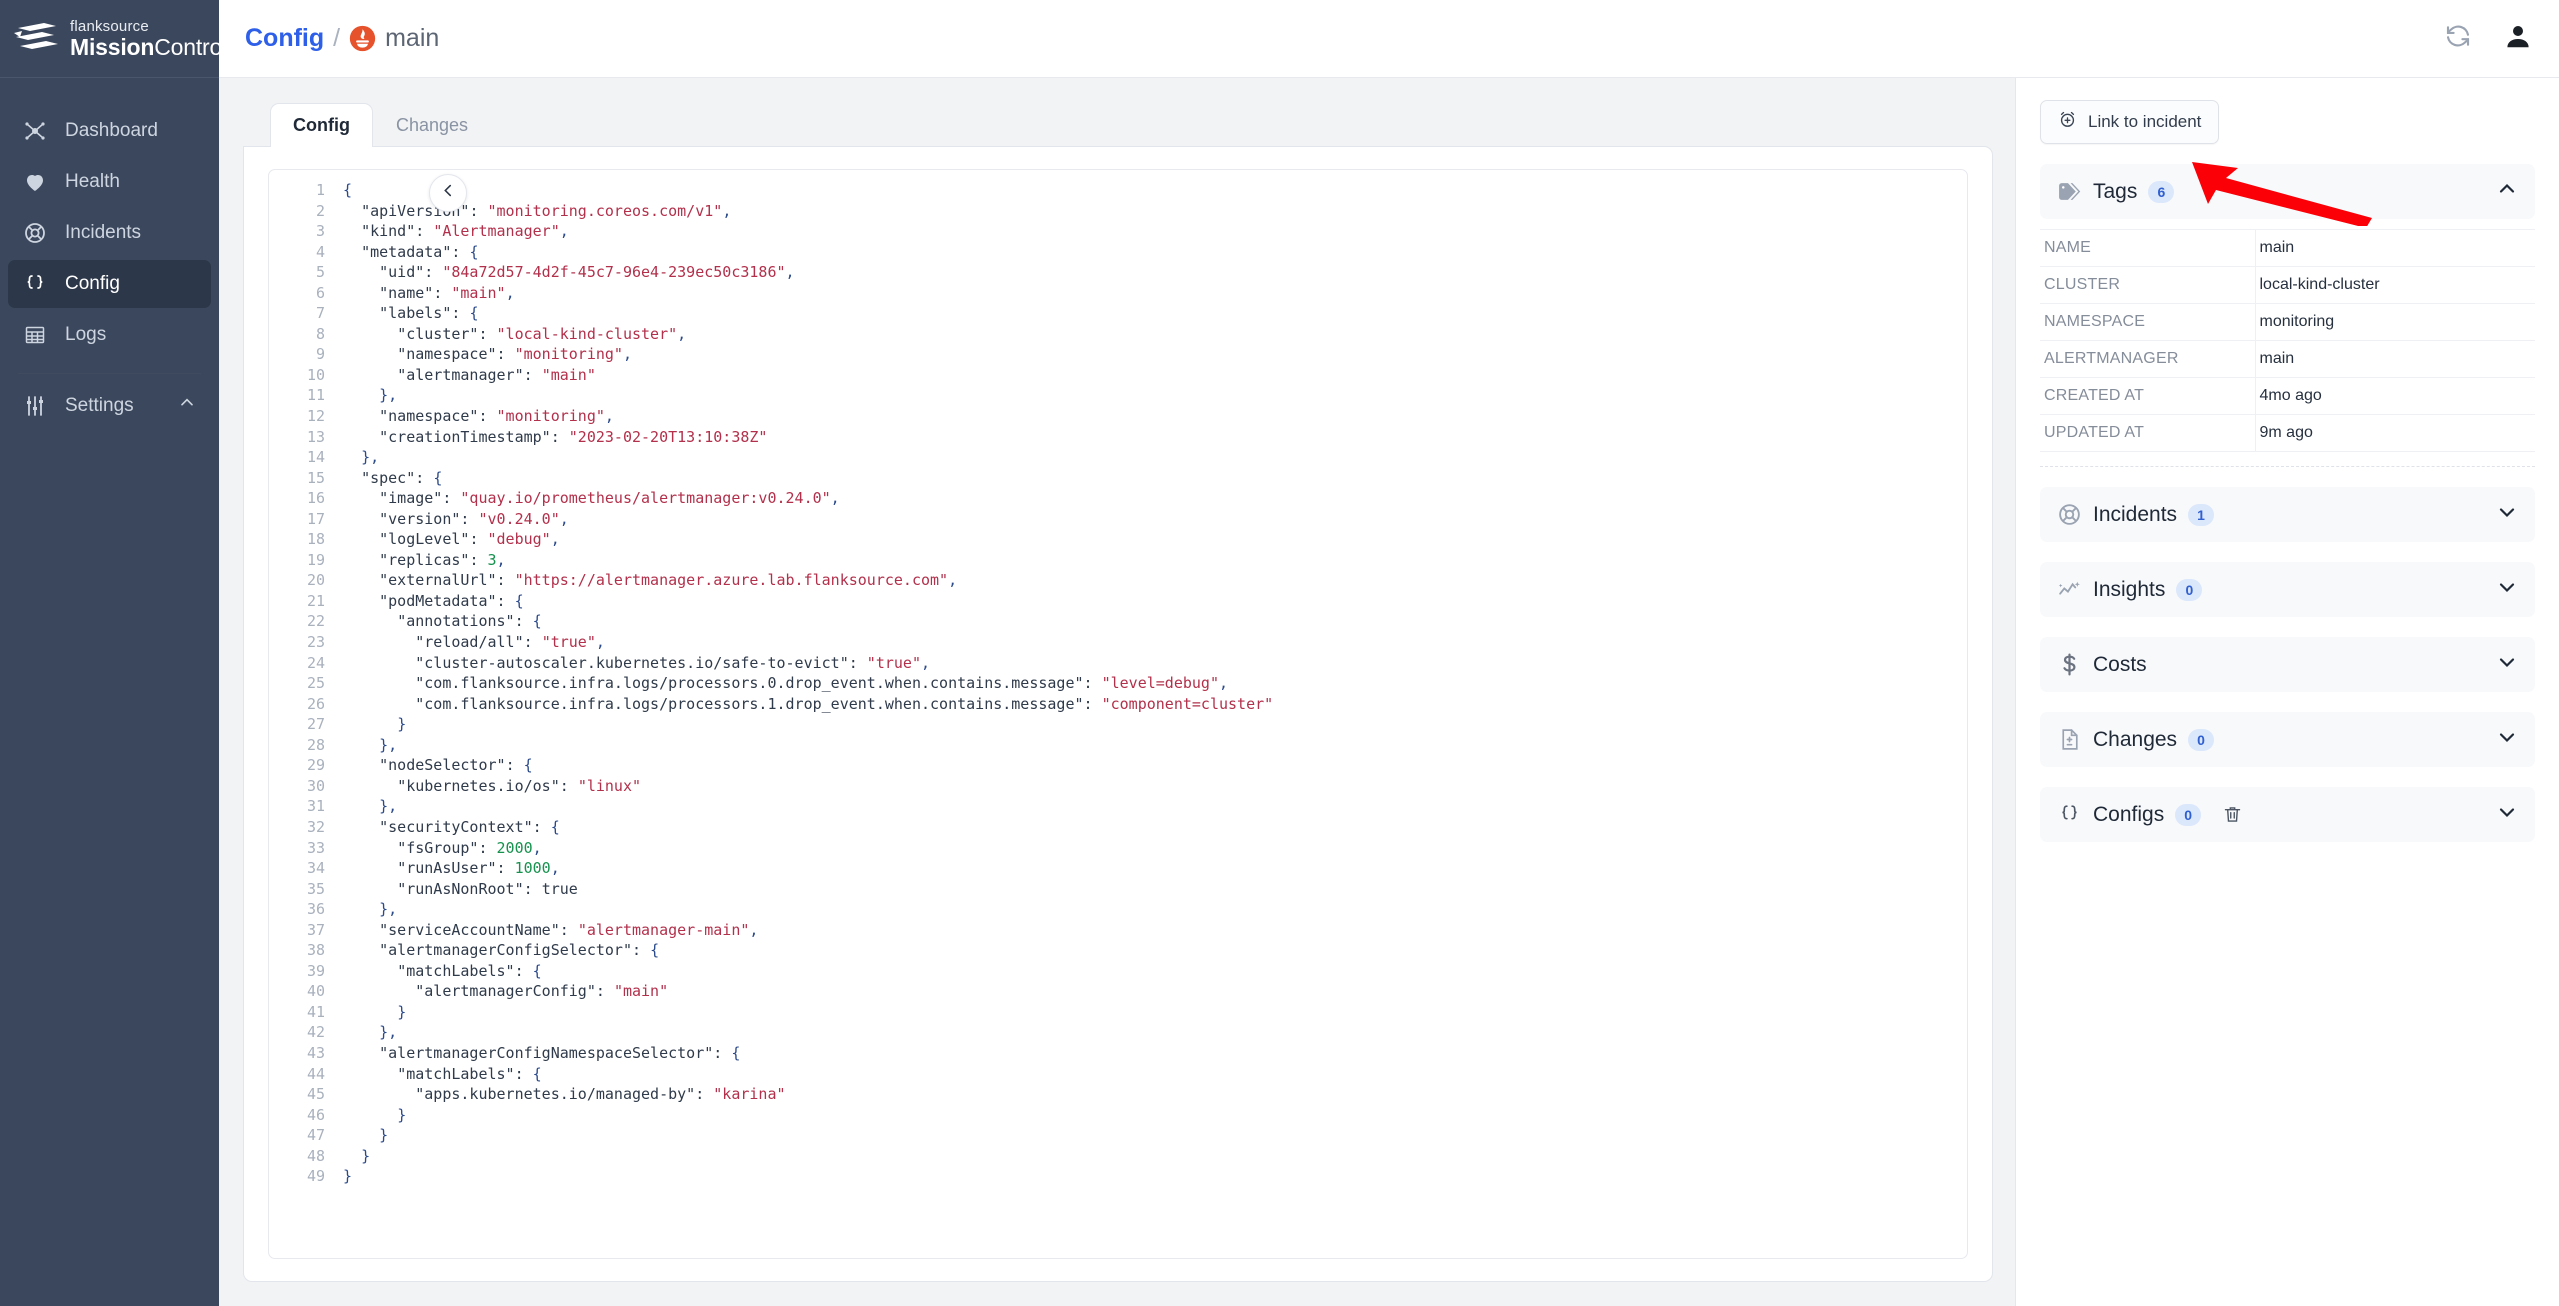  What do you see at coordinates (315, 765) in the screenshot?
I see `line-number: 29` at bounding box center [315, 765].